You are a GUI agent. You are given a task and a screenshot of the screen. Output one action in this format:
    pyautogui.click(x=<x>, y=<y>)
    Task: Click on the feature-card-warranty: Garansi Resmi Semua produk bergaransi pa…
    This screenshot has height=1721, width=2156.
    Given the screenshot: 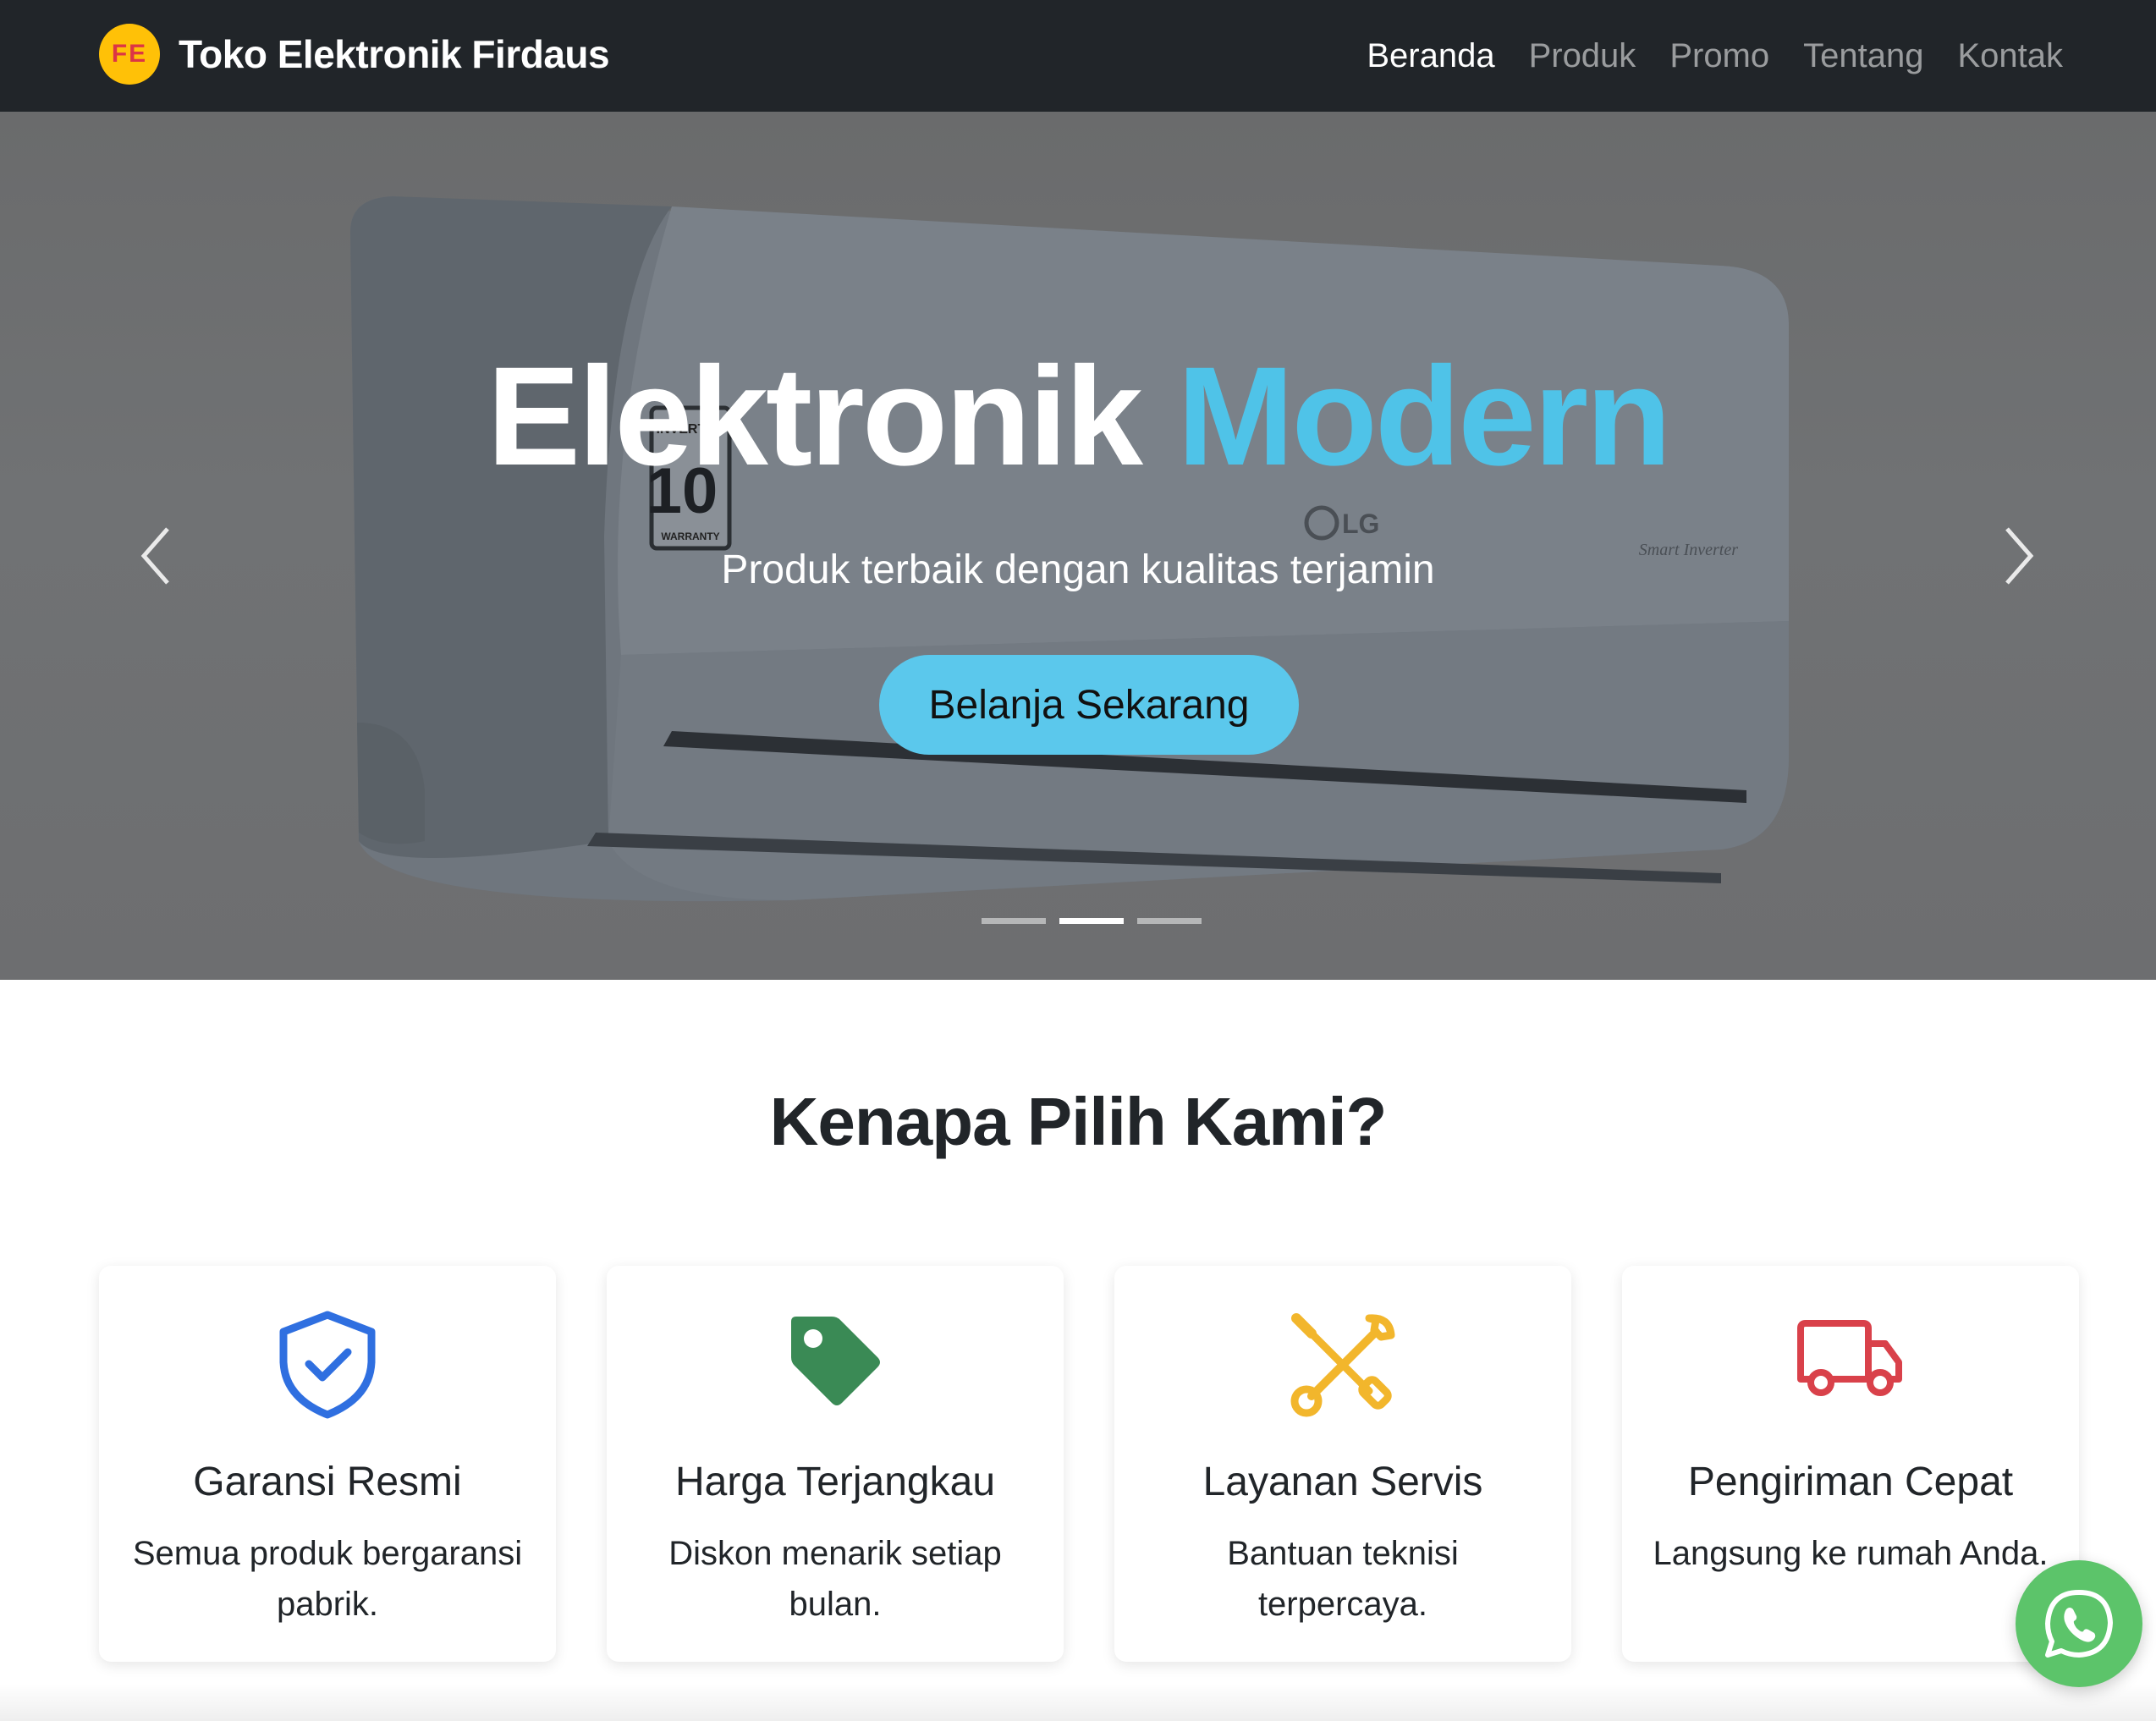 What is the action you would take?
    pyautogui.click(x=327, y=1464)
    